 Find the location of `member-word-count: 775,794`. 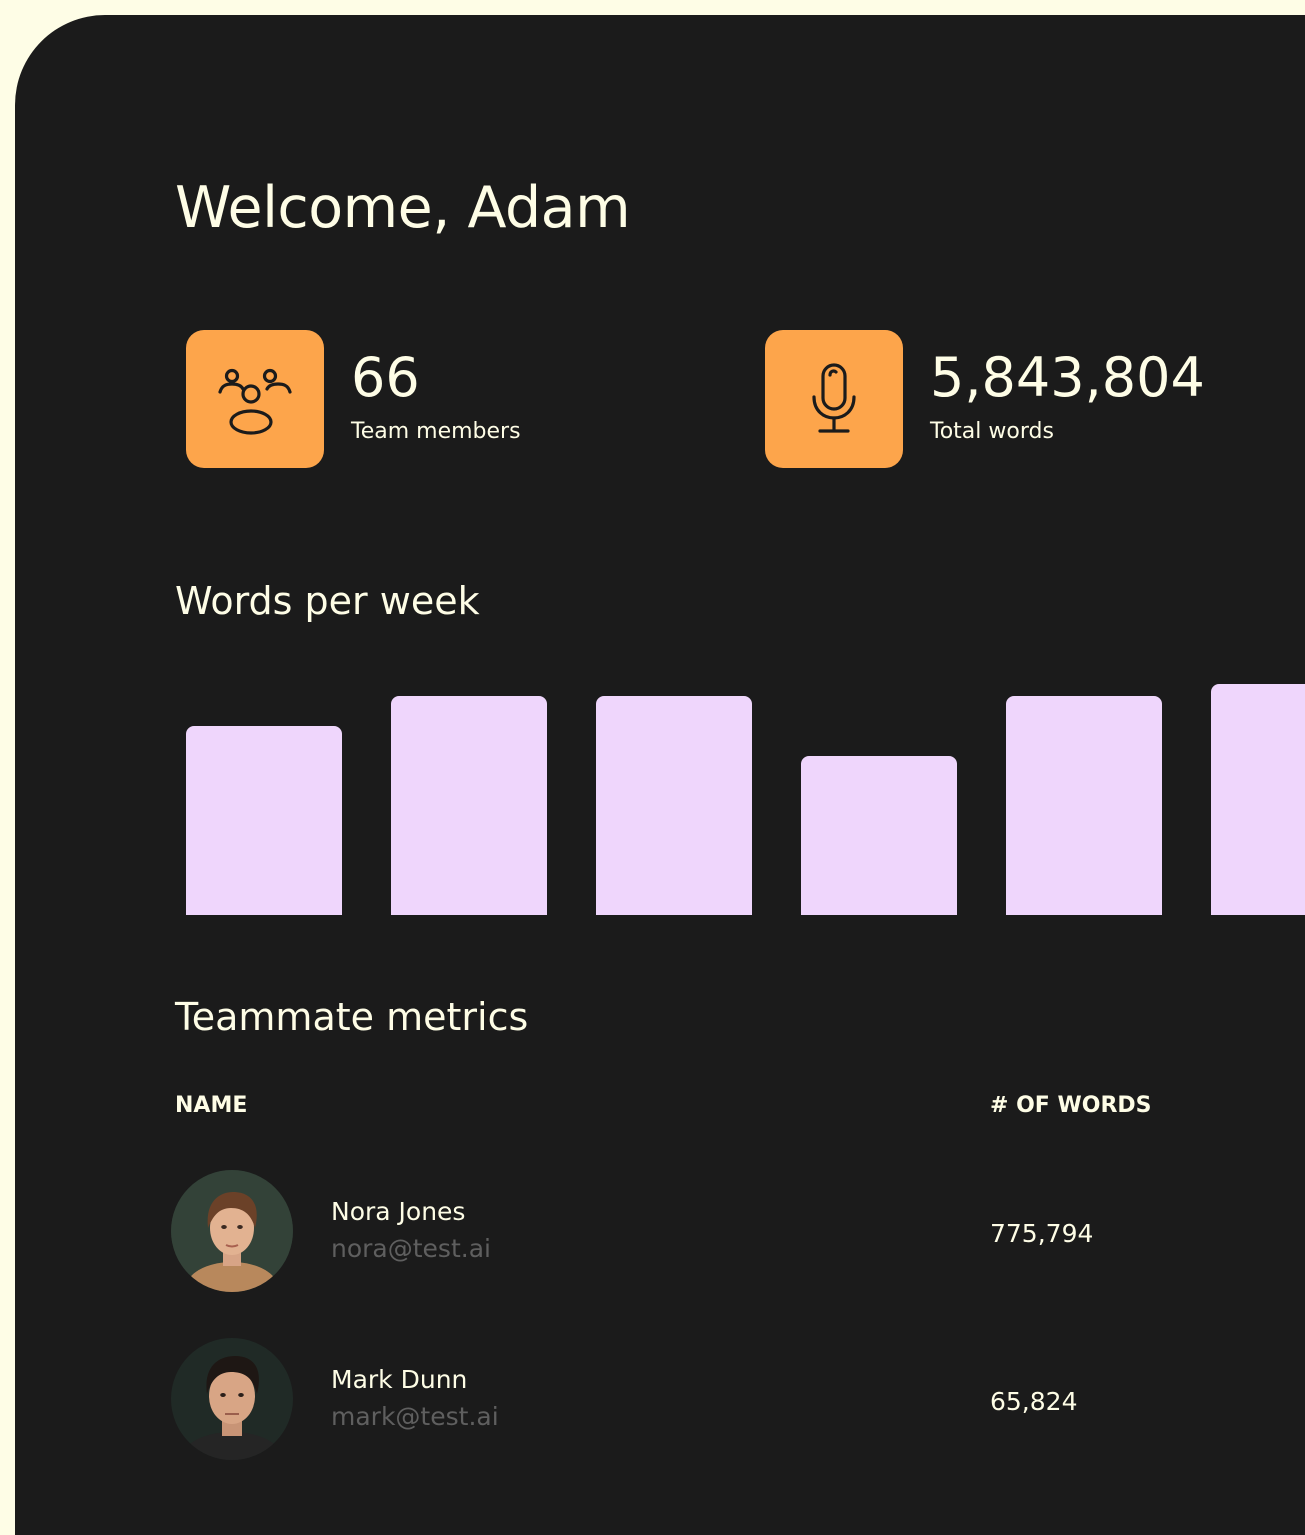

member-word-count: 775,794 is located at coordinates (1042, 1233).